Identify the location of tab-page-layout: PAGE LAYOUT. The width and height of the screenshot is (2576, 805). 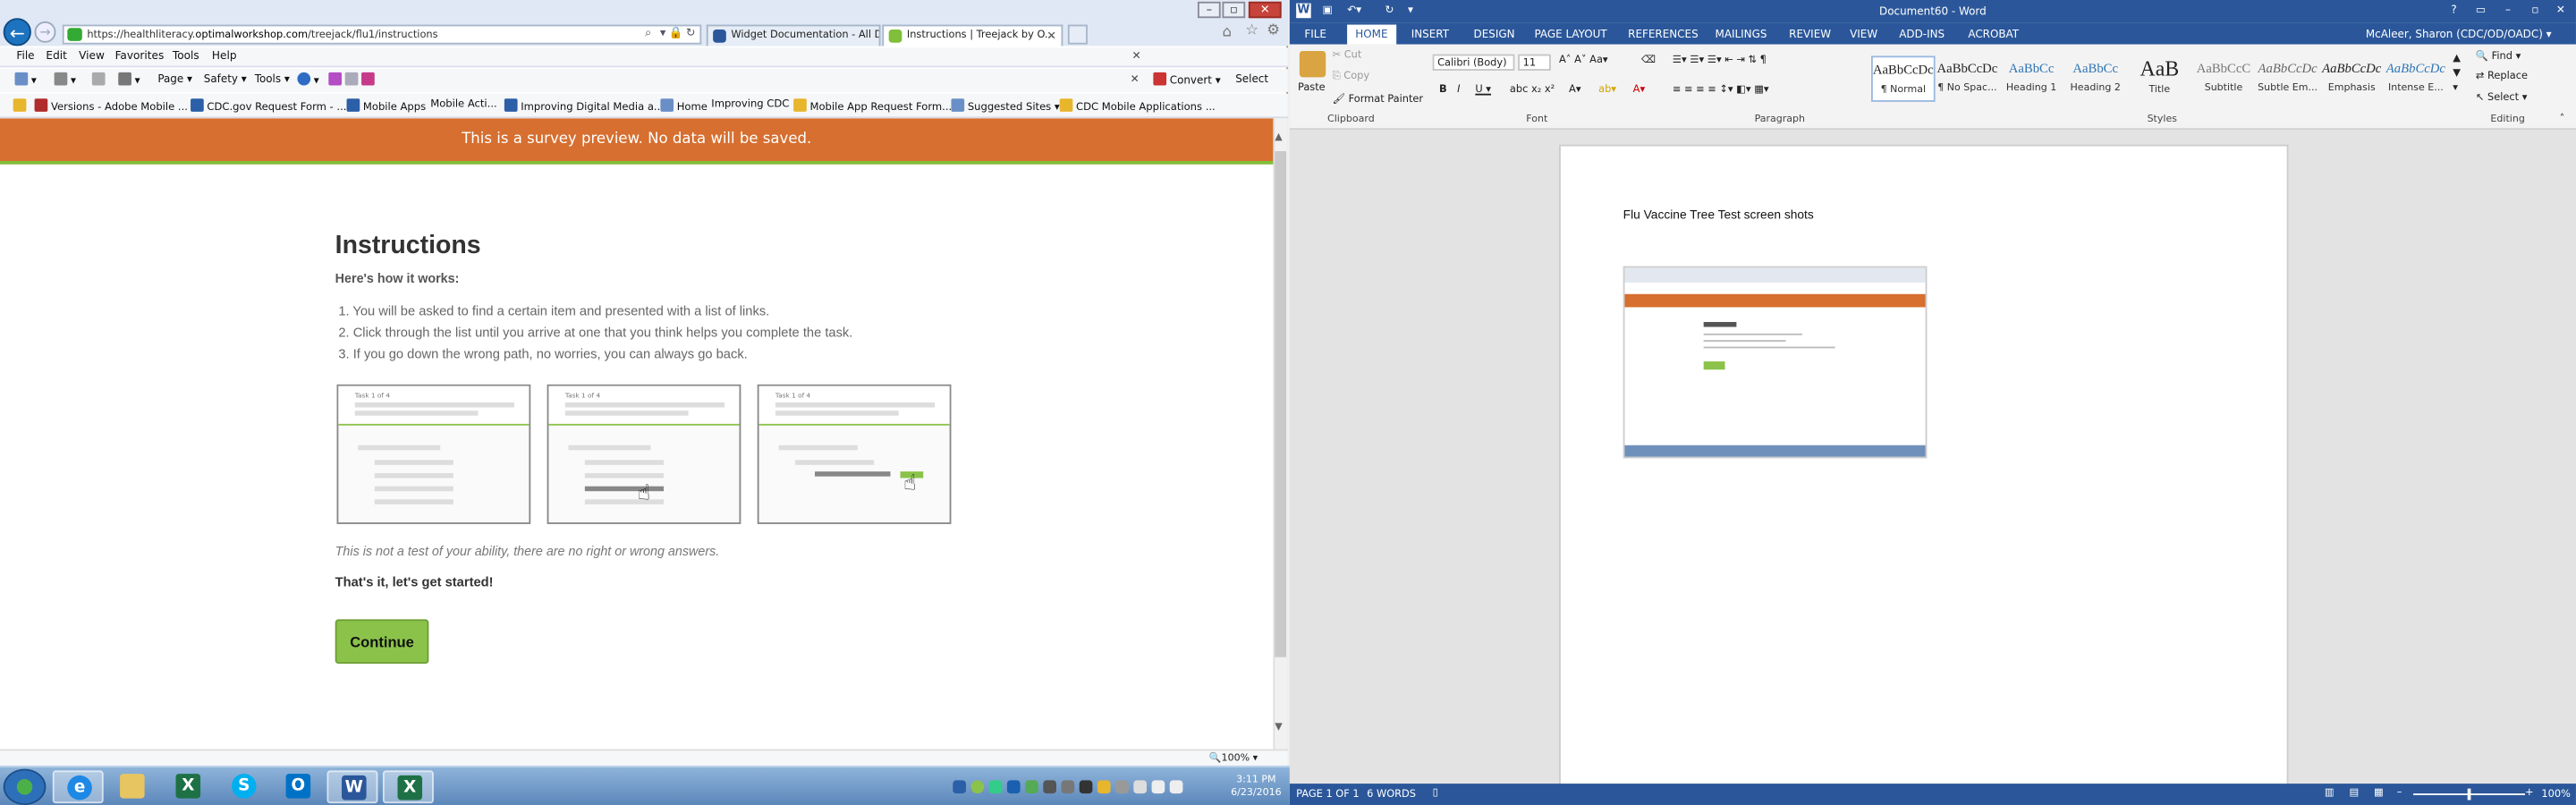
(1570, 34).